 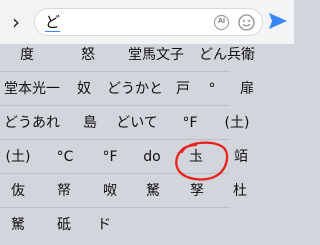 I want to click on candidate-item: 帑, so click(x=64, y=191).